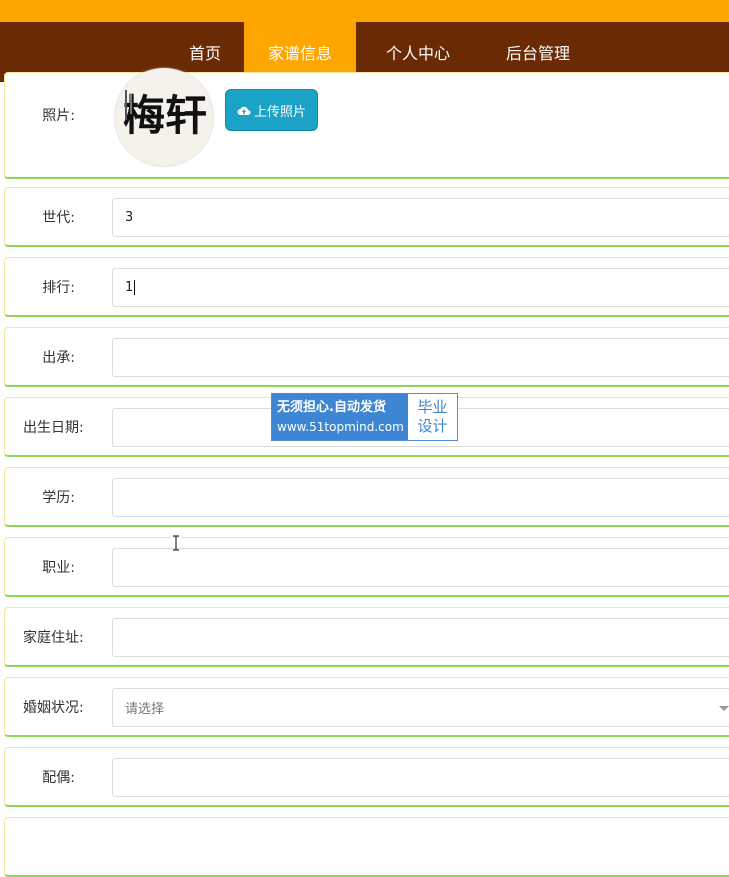 The width and height of the screenshot is (729, 877). I want to click on upload-photo-label: 上传照片, so click(279, 112).